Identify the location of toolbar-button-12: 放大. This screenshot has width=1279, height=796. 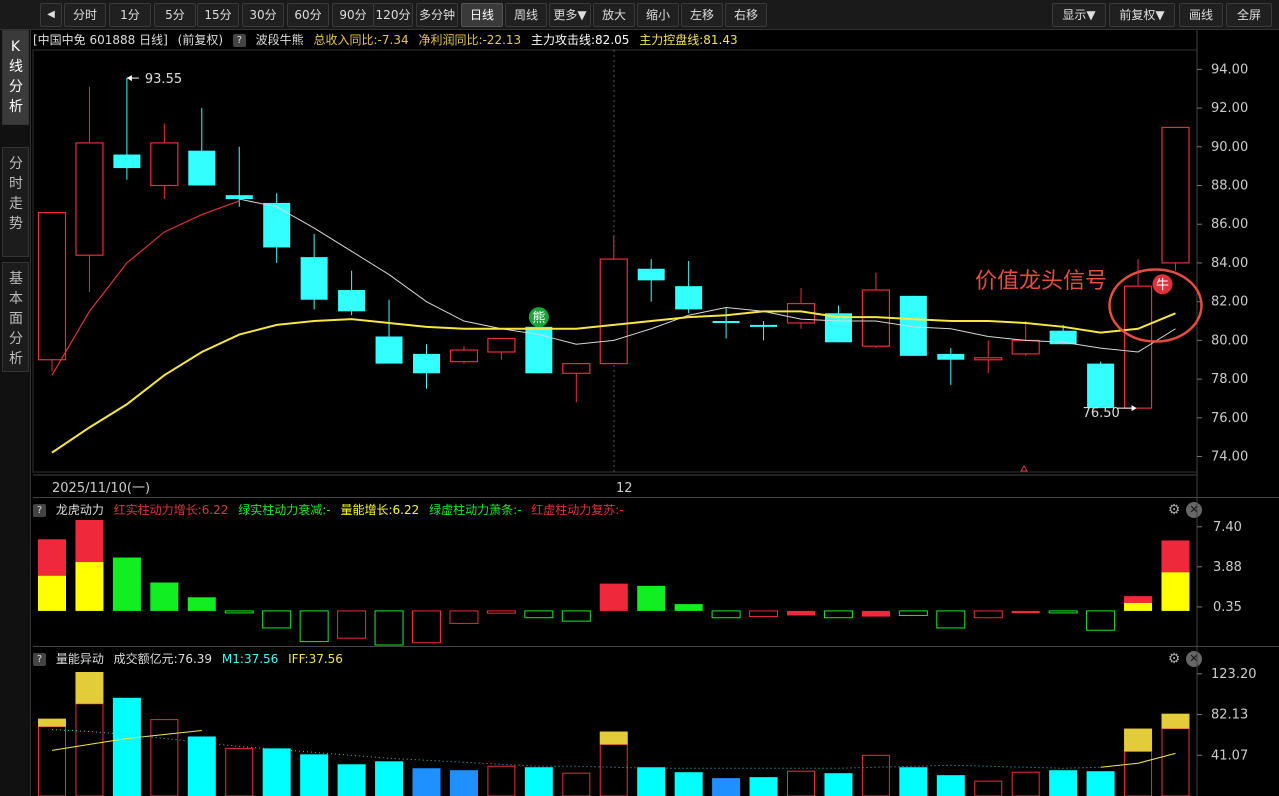
(614, 15).